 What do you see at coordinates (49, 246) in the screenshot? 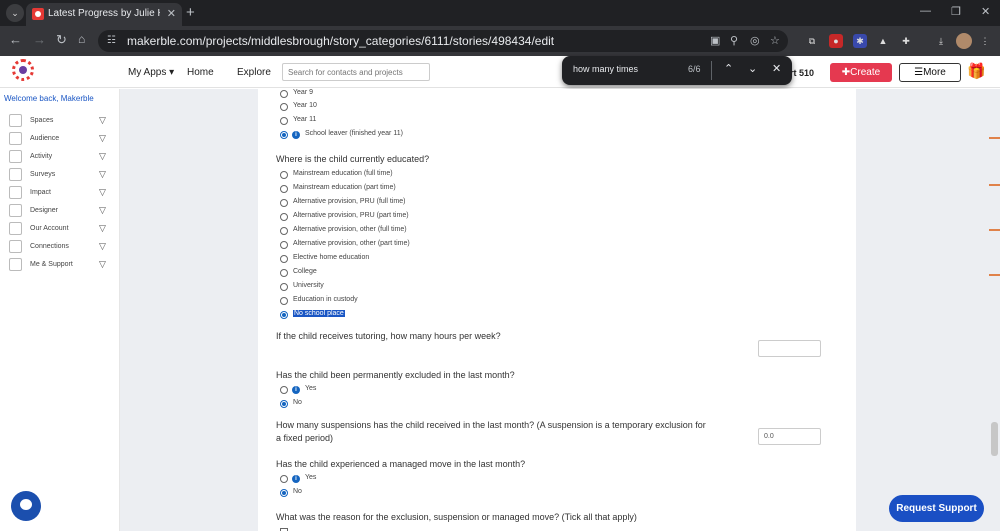
I see `sidebar-item-label: Connections` at bounding box center [49, 246].